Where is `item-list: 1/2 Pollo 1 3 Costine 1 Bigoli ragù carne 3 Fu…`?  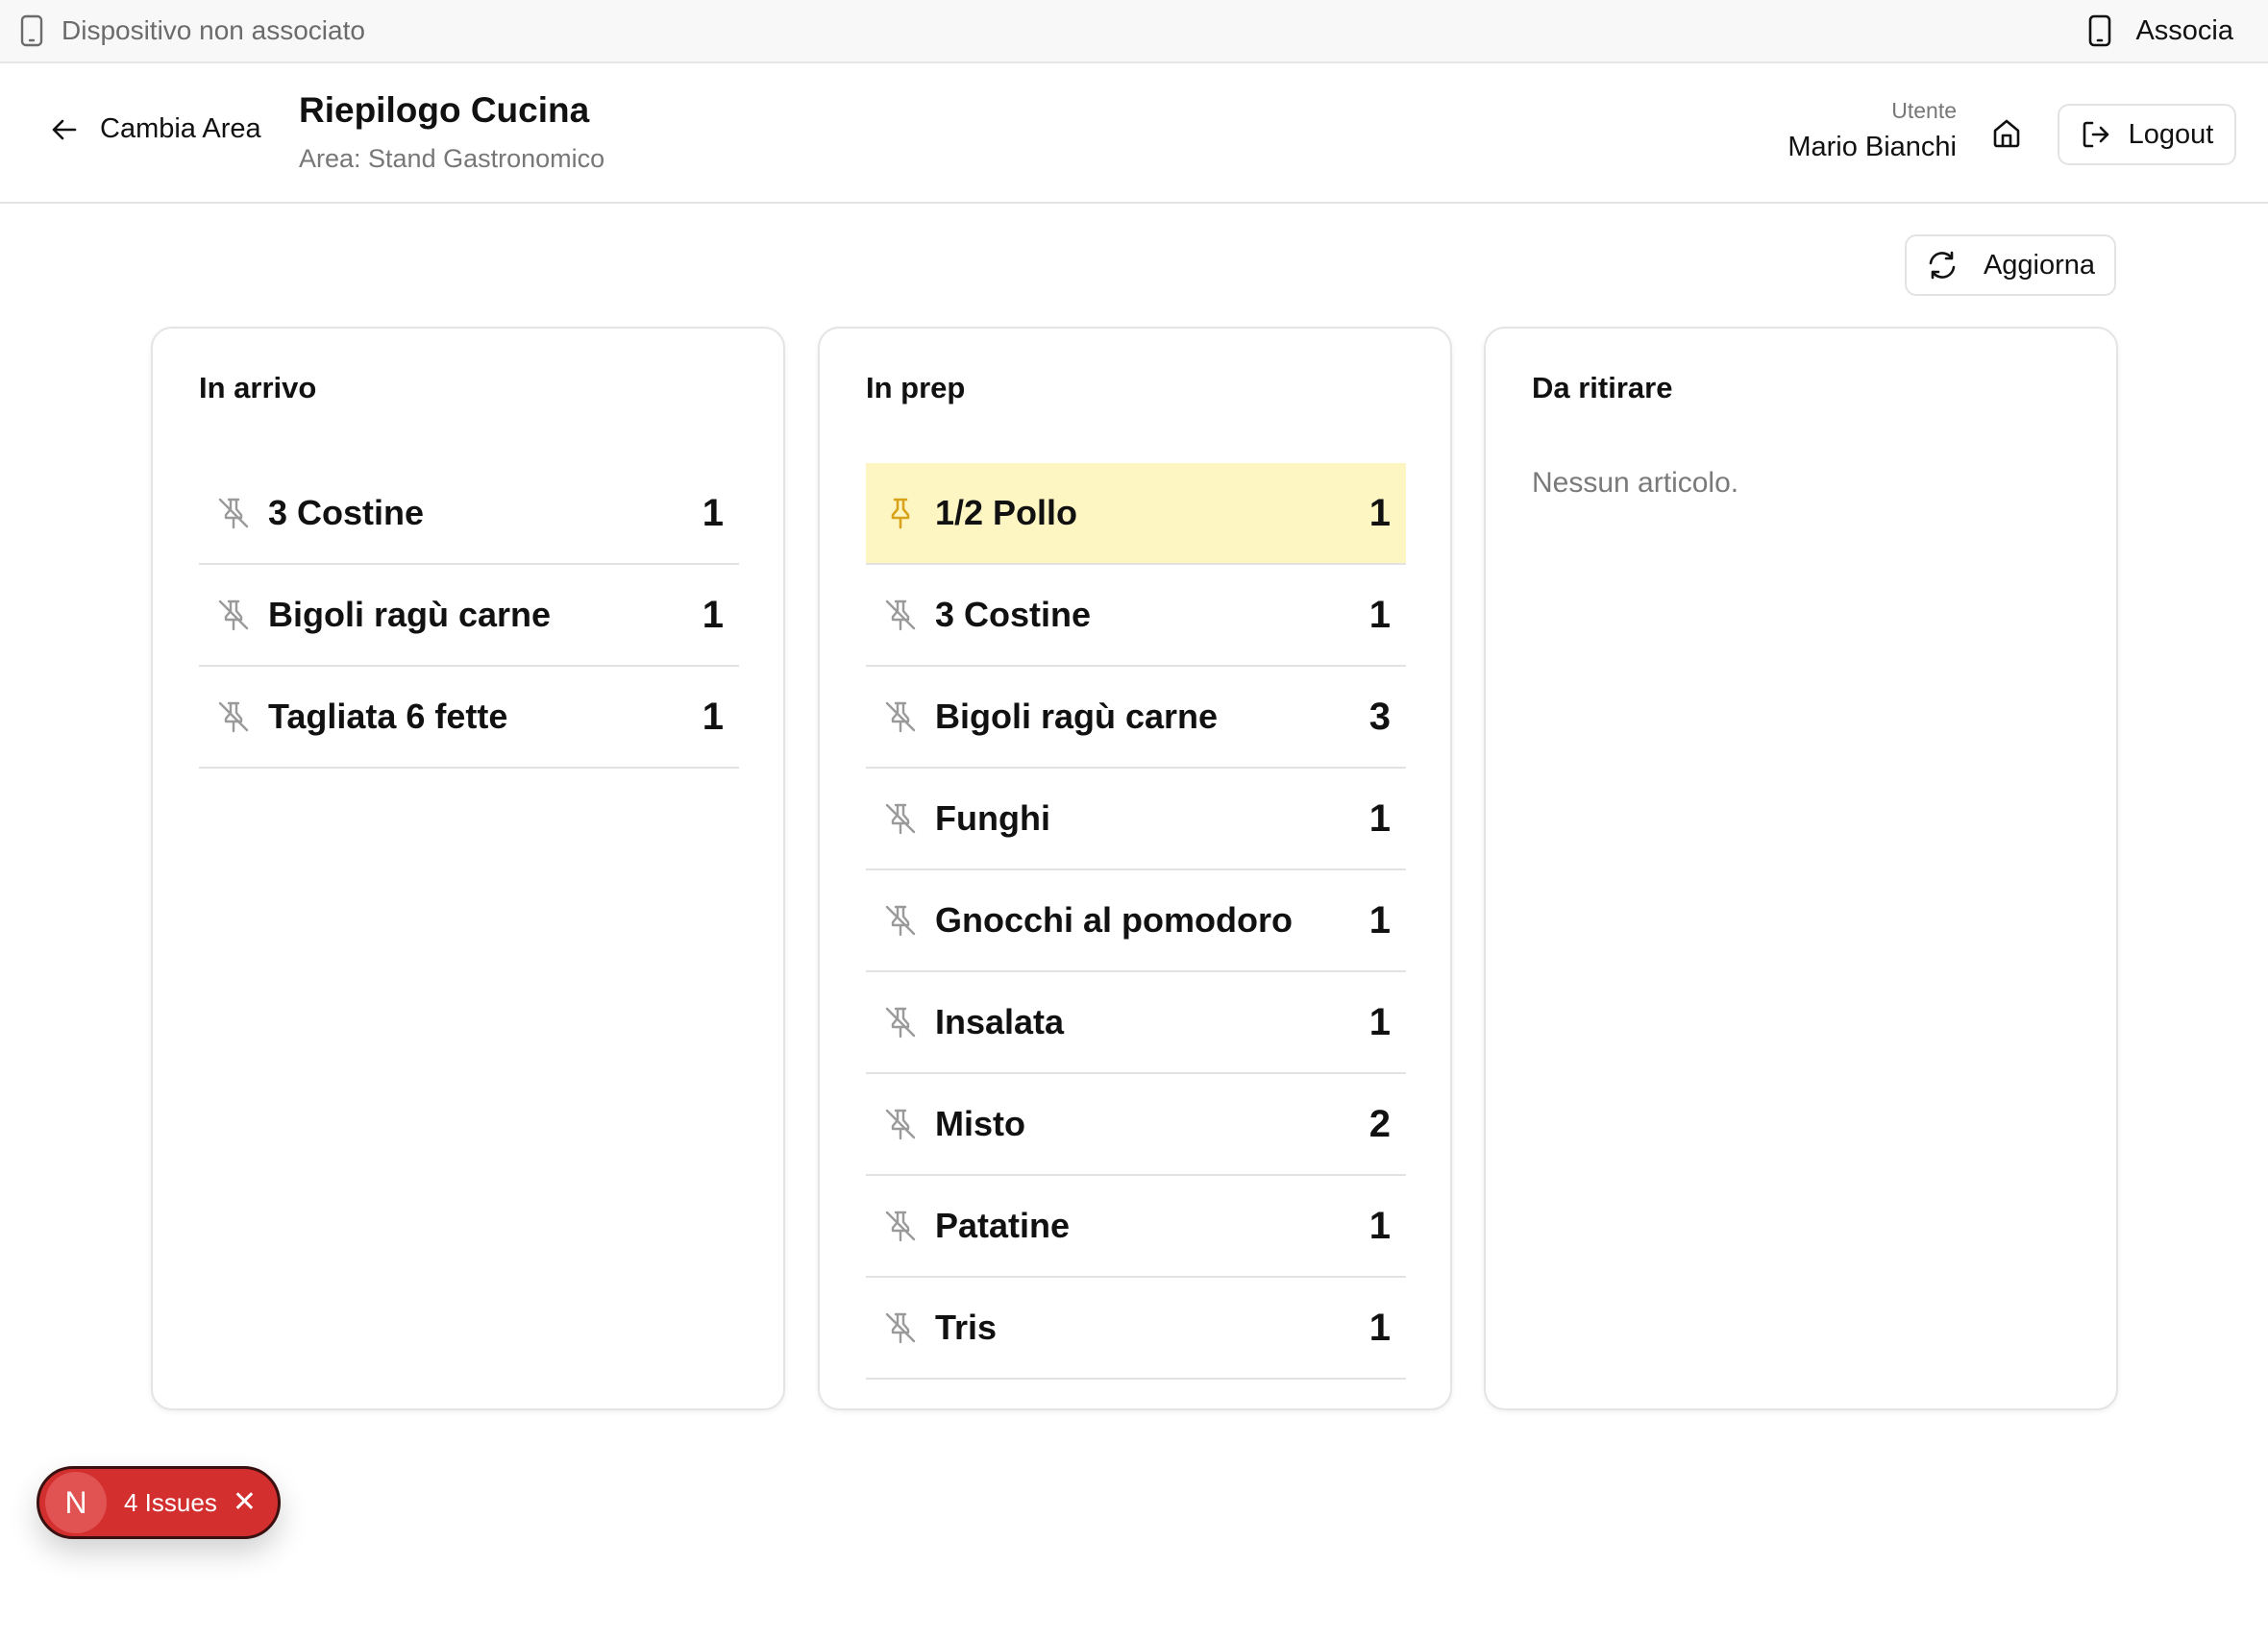 item-list: 1/2 Pollo 1 3 Costine 1 Bigoli ragù carne 3 Fu… is located at coordinates (1136, 921).